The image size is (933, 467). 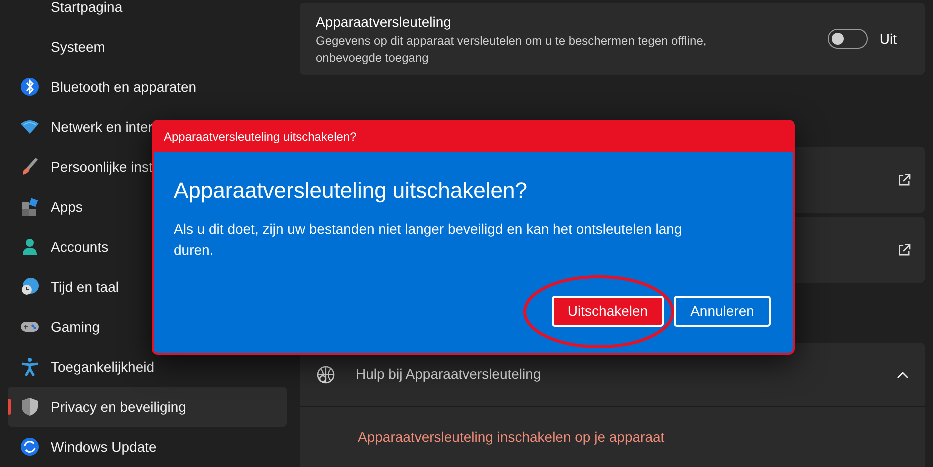 What do you see at coordinates (147, 407) in the screenshot?
I see `sidebar-item: Privacy en beveiliging` at bounding box center [147, 407].